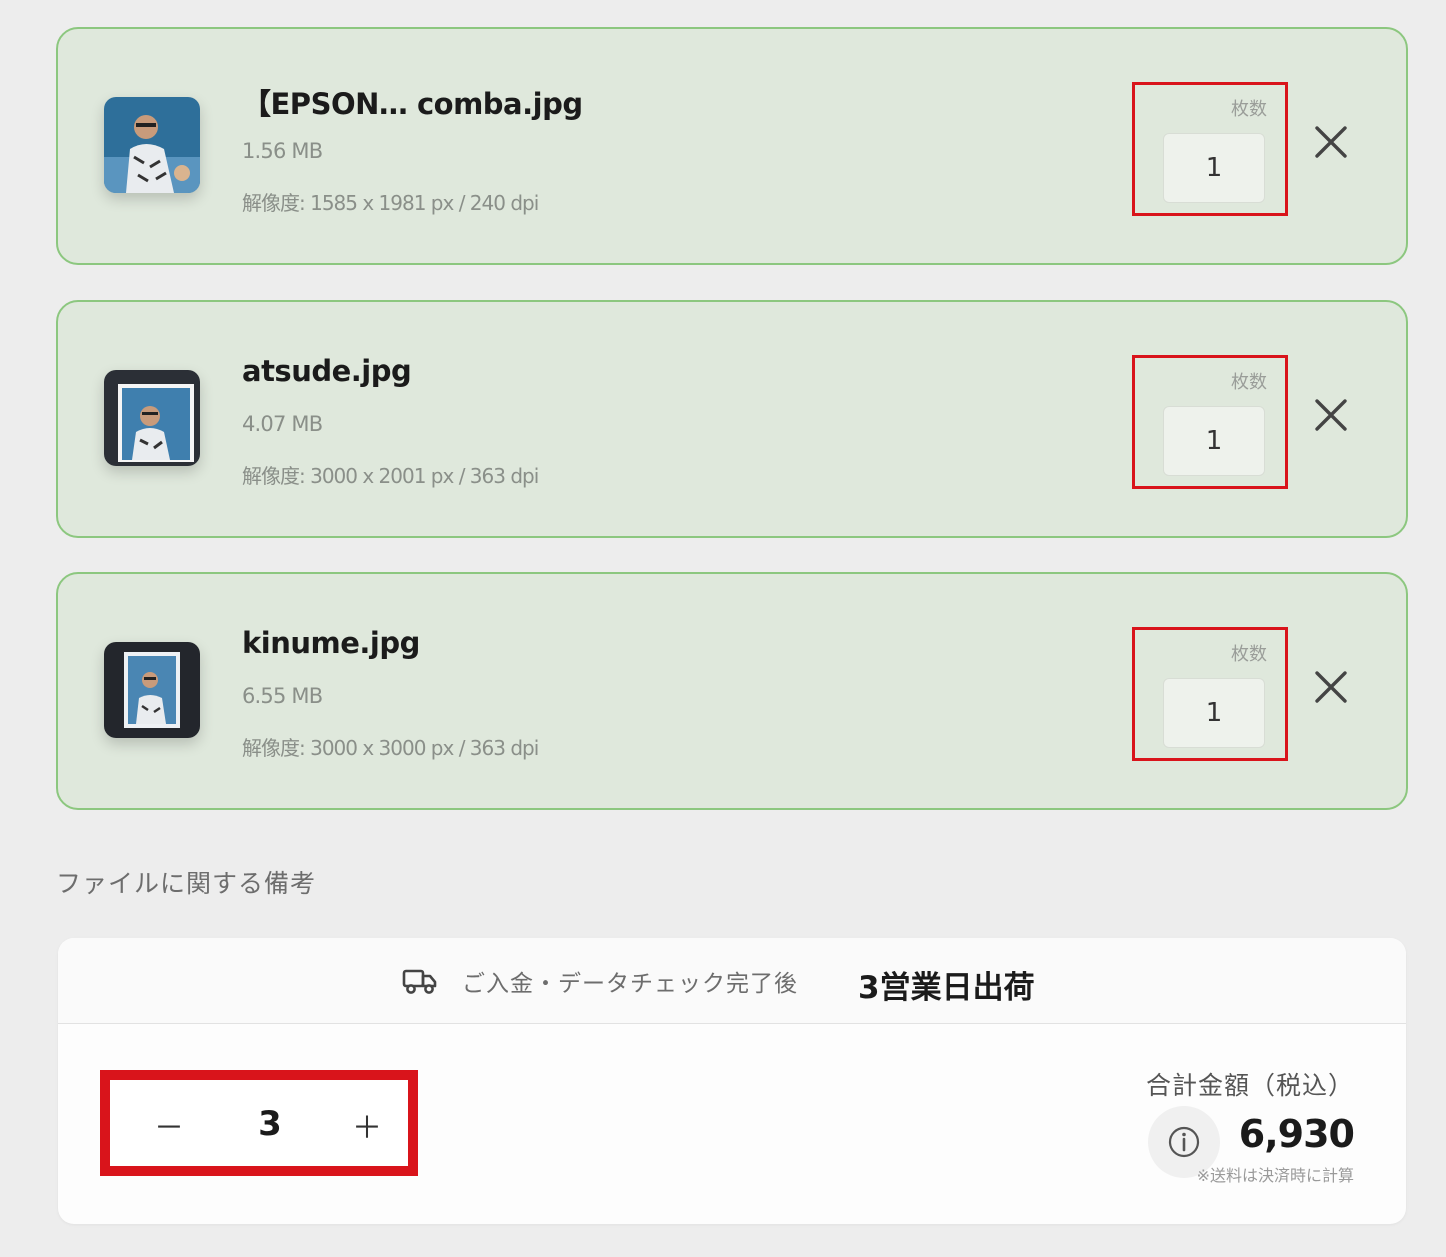 The height and width of the screenshot is (1257, 1446). Describe the element at coordinates (282, 424) in the screenshot. I see `file-size: 4.07 MB` at that location.